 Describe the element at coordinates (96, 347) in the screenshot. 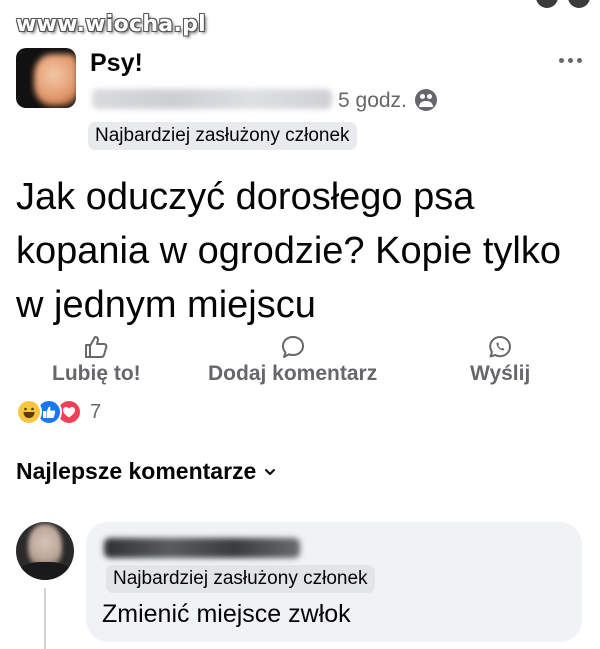

I see `thumbs-up-icon` at that location.